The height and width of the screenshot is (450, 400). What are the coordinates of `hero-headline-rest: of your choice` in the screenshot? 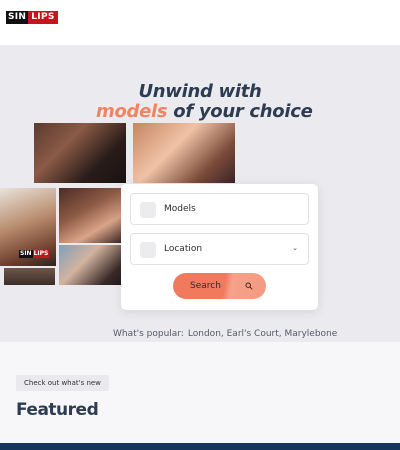 It's located at (240, 111).